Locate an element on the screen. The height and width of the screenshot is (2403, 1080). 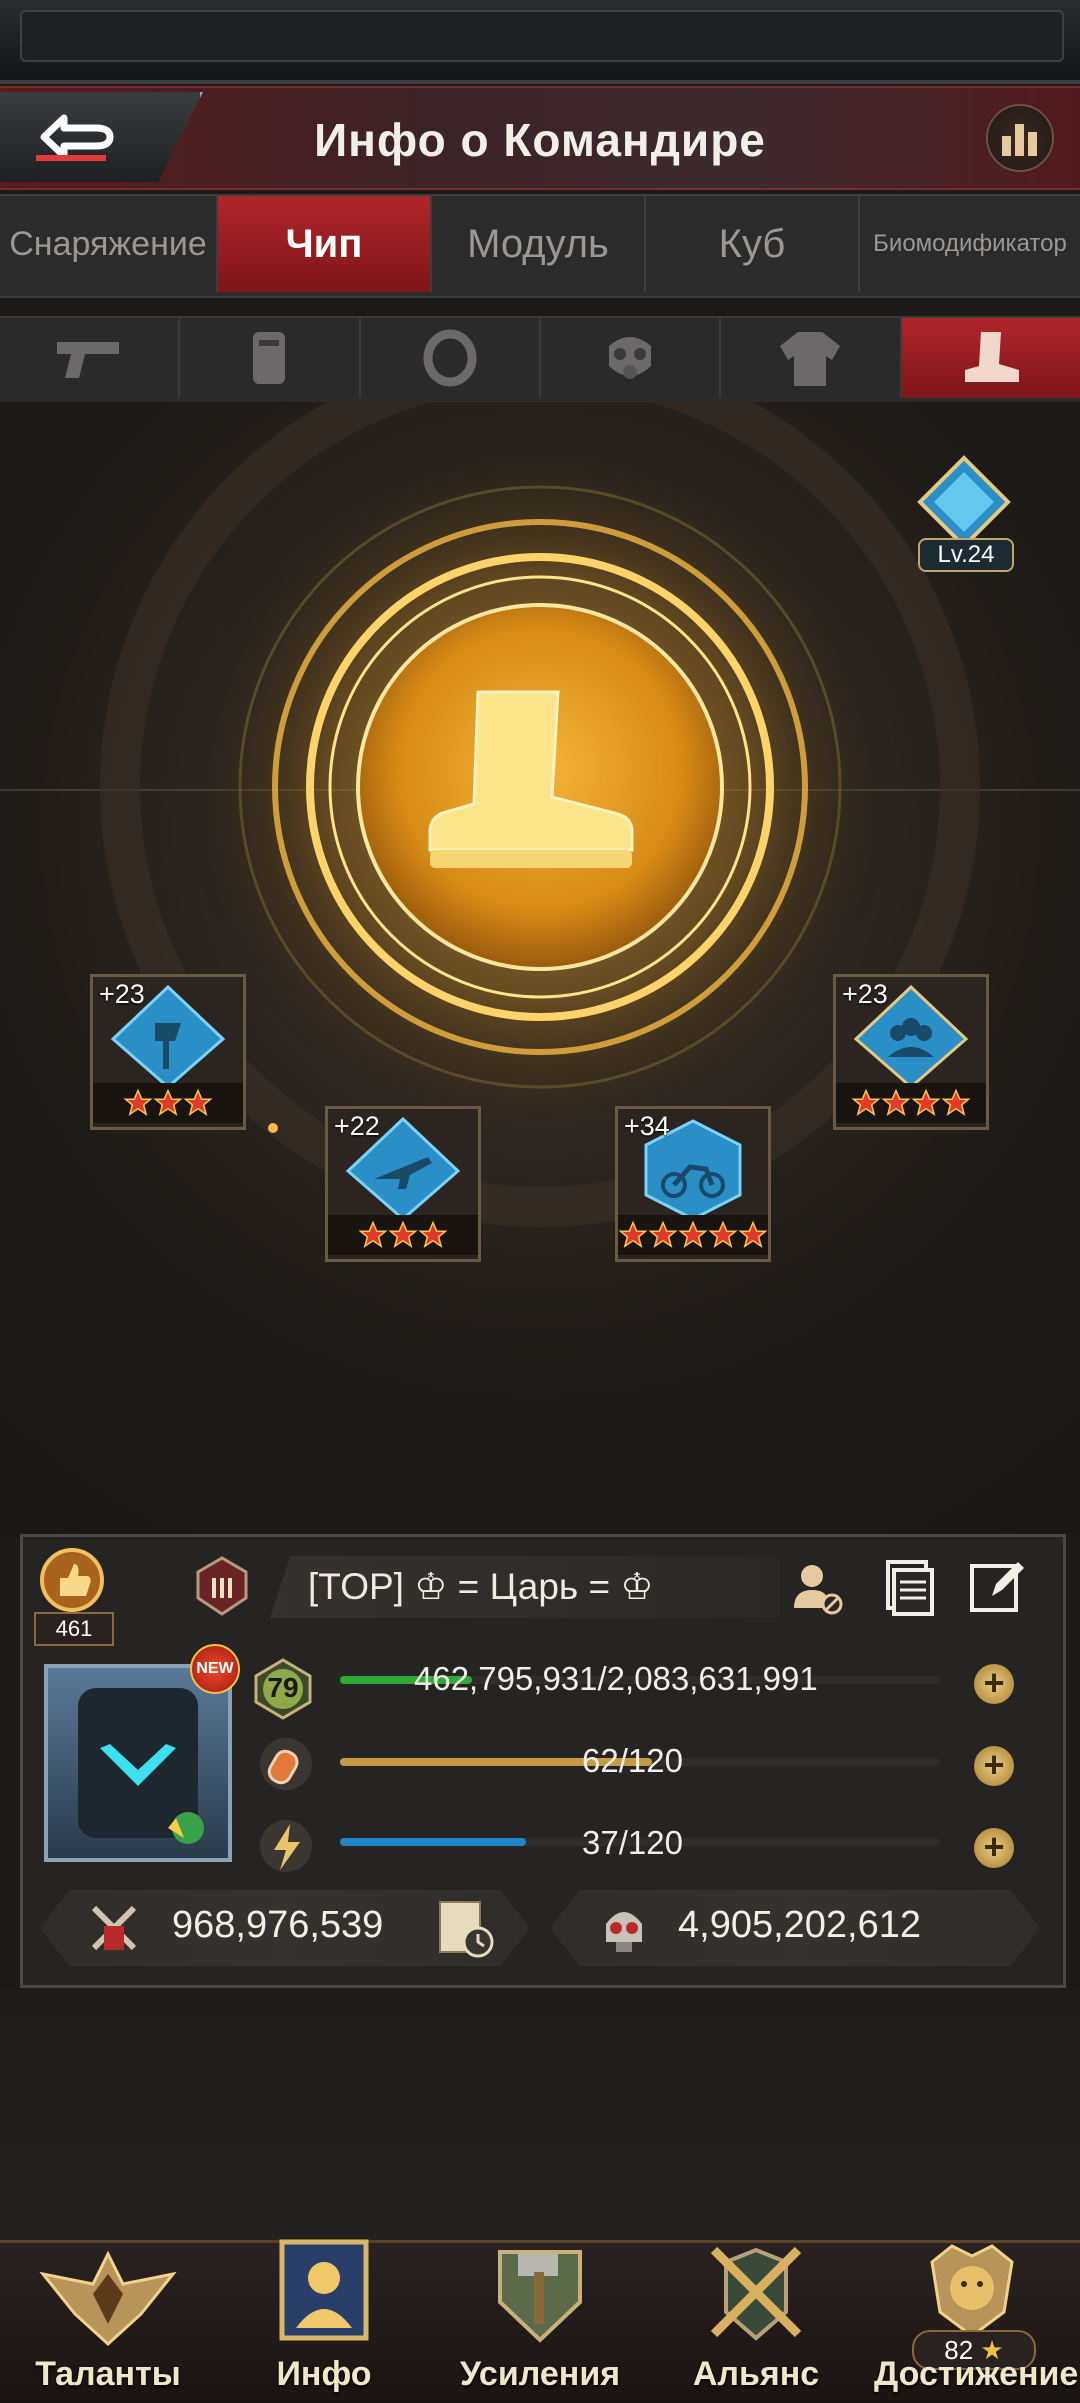
kills-icon-wrap is located at coordinates (624, 1928).